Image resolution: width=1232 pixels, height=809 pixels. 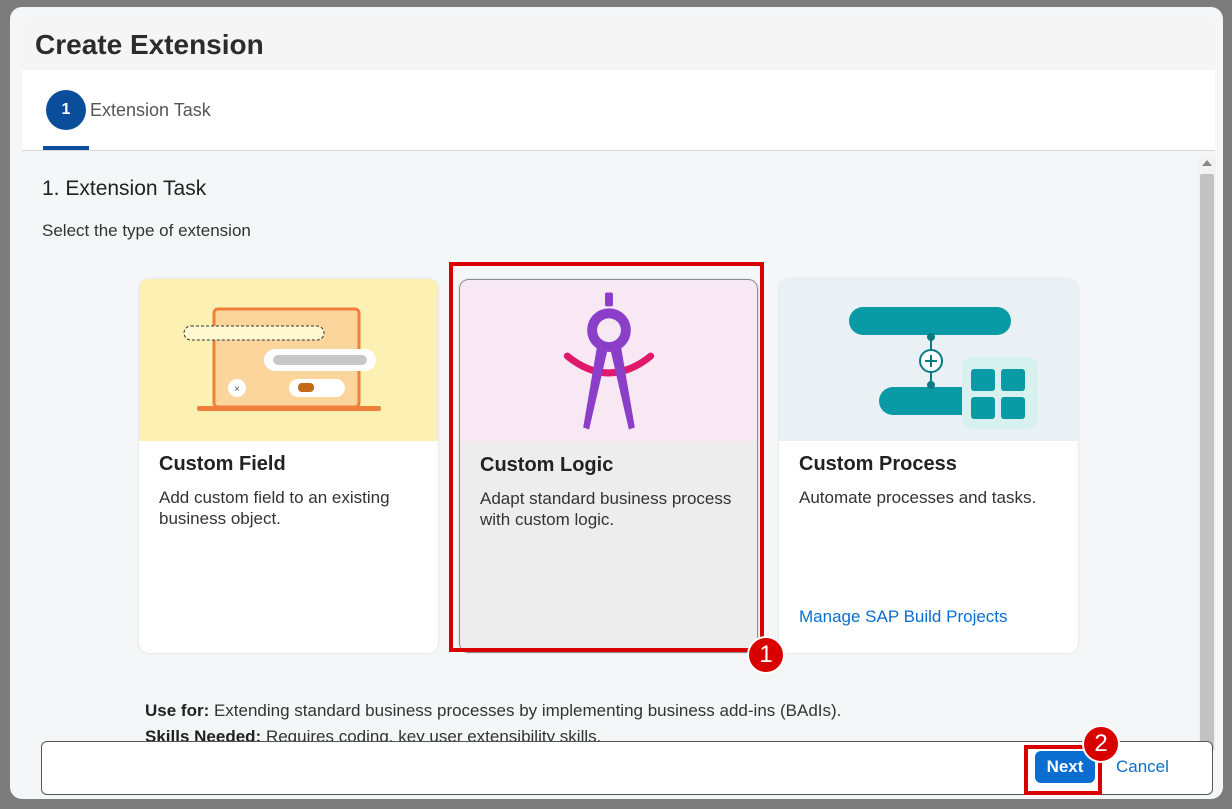 What do you see at coordinates (288, 360) in the screenshot?
I see `custom-field-illustration: ×` at bounding box center [288, 360].